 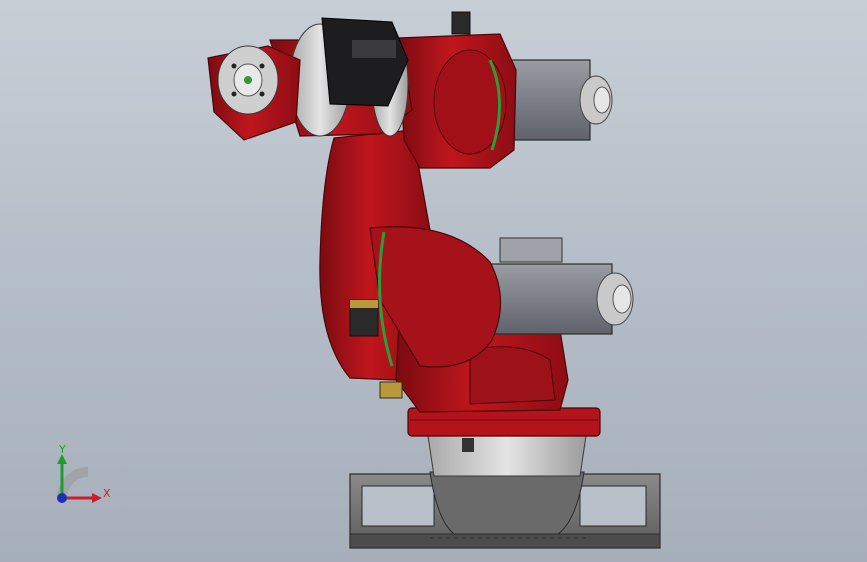 What do you see at coordinates (505, 510) in the screenshot?
I see `base-casting` at bounding box center [505, 510].